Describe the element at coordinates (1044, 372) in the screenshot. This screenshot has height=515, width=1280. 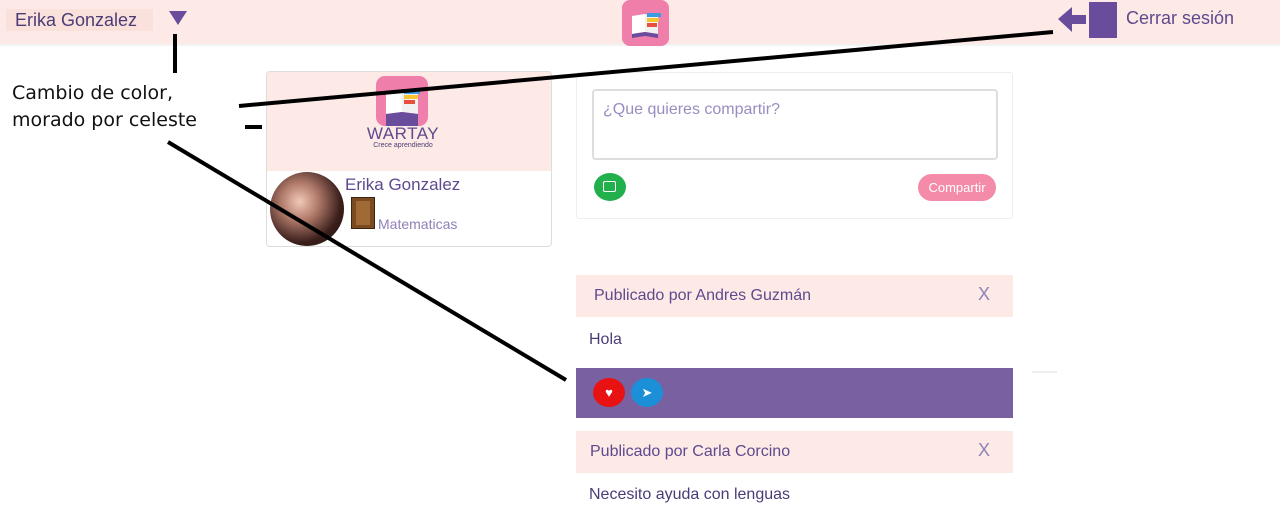
I see `divider` at that location.